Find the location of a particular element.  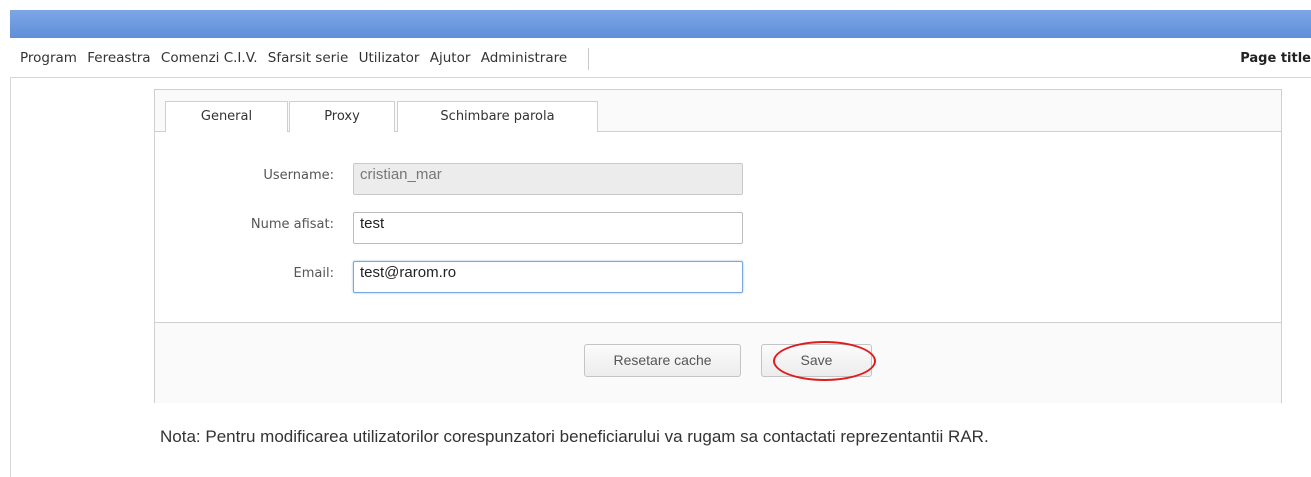

save-button: Save is located at coordinates (816, 360).